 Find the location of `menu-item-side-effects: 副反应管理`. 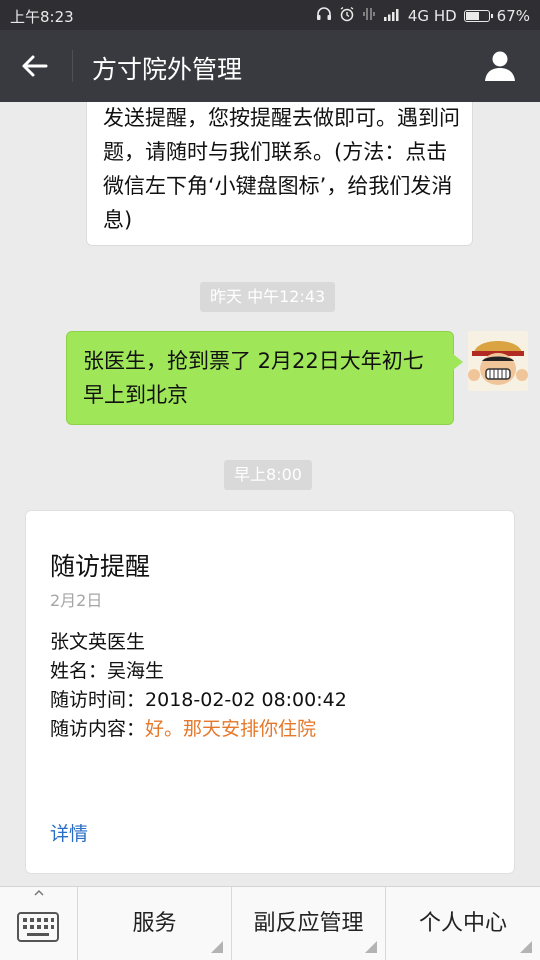

menu-item-side-effects: 副反应管理 is located at coordinates (309, 923).